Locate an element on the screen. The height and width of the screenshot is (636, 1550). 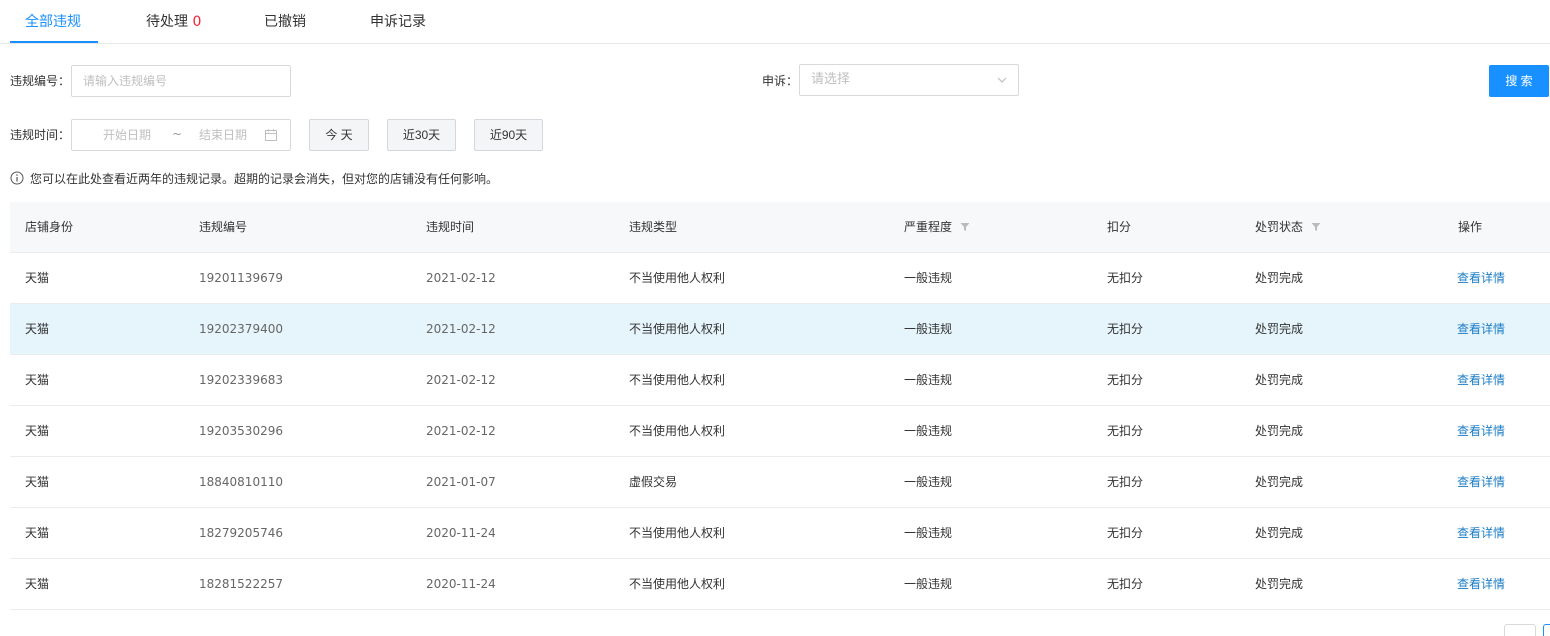
tab-appeal-records: 申诉记录 is located at coordinates (398, 22).